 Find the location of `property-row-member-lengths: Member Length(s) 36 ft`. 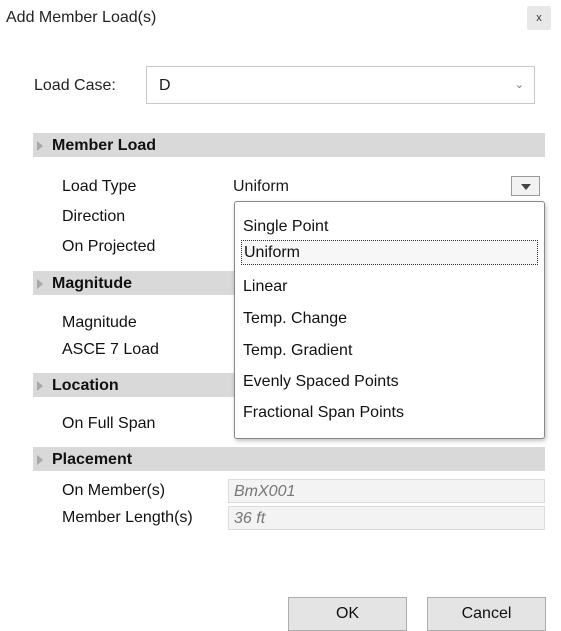

property-row-member-lengths: Member Length(s) 36 ft is located at coordinates (289, 518).